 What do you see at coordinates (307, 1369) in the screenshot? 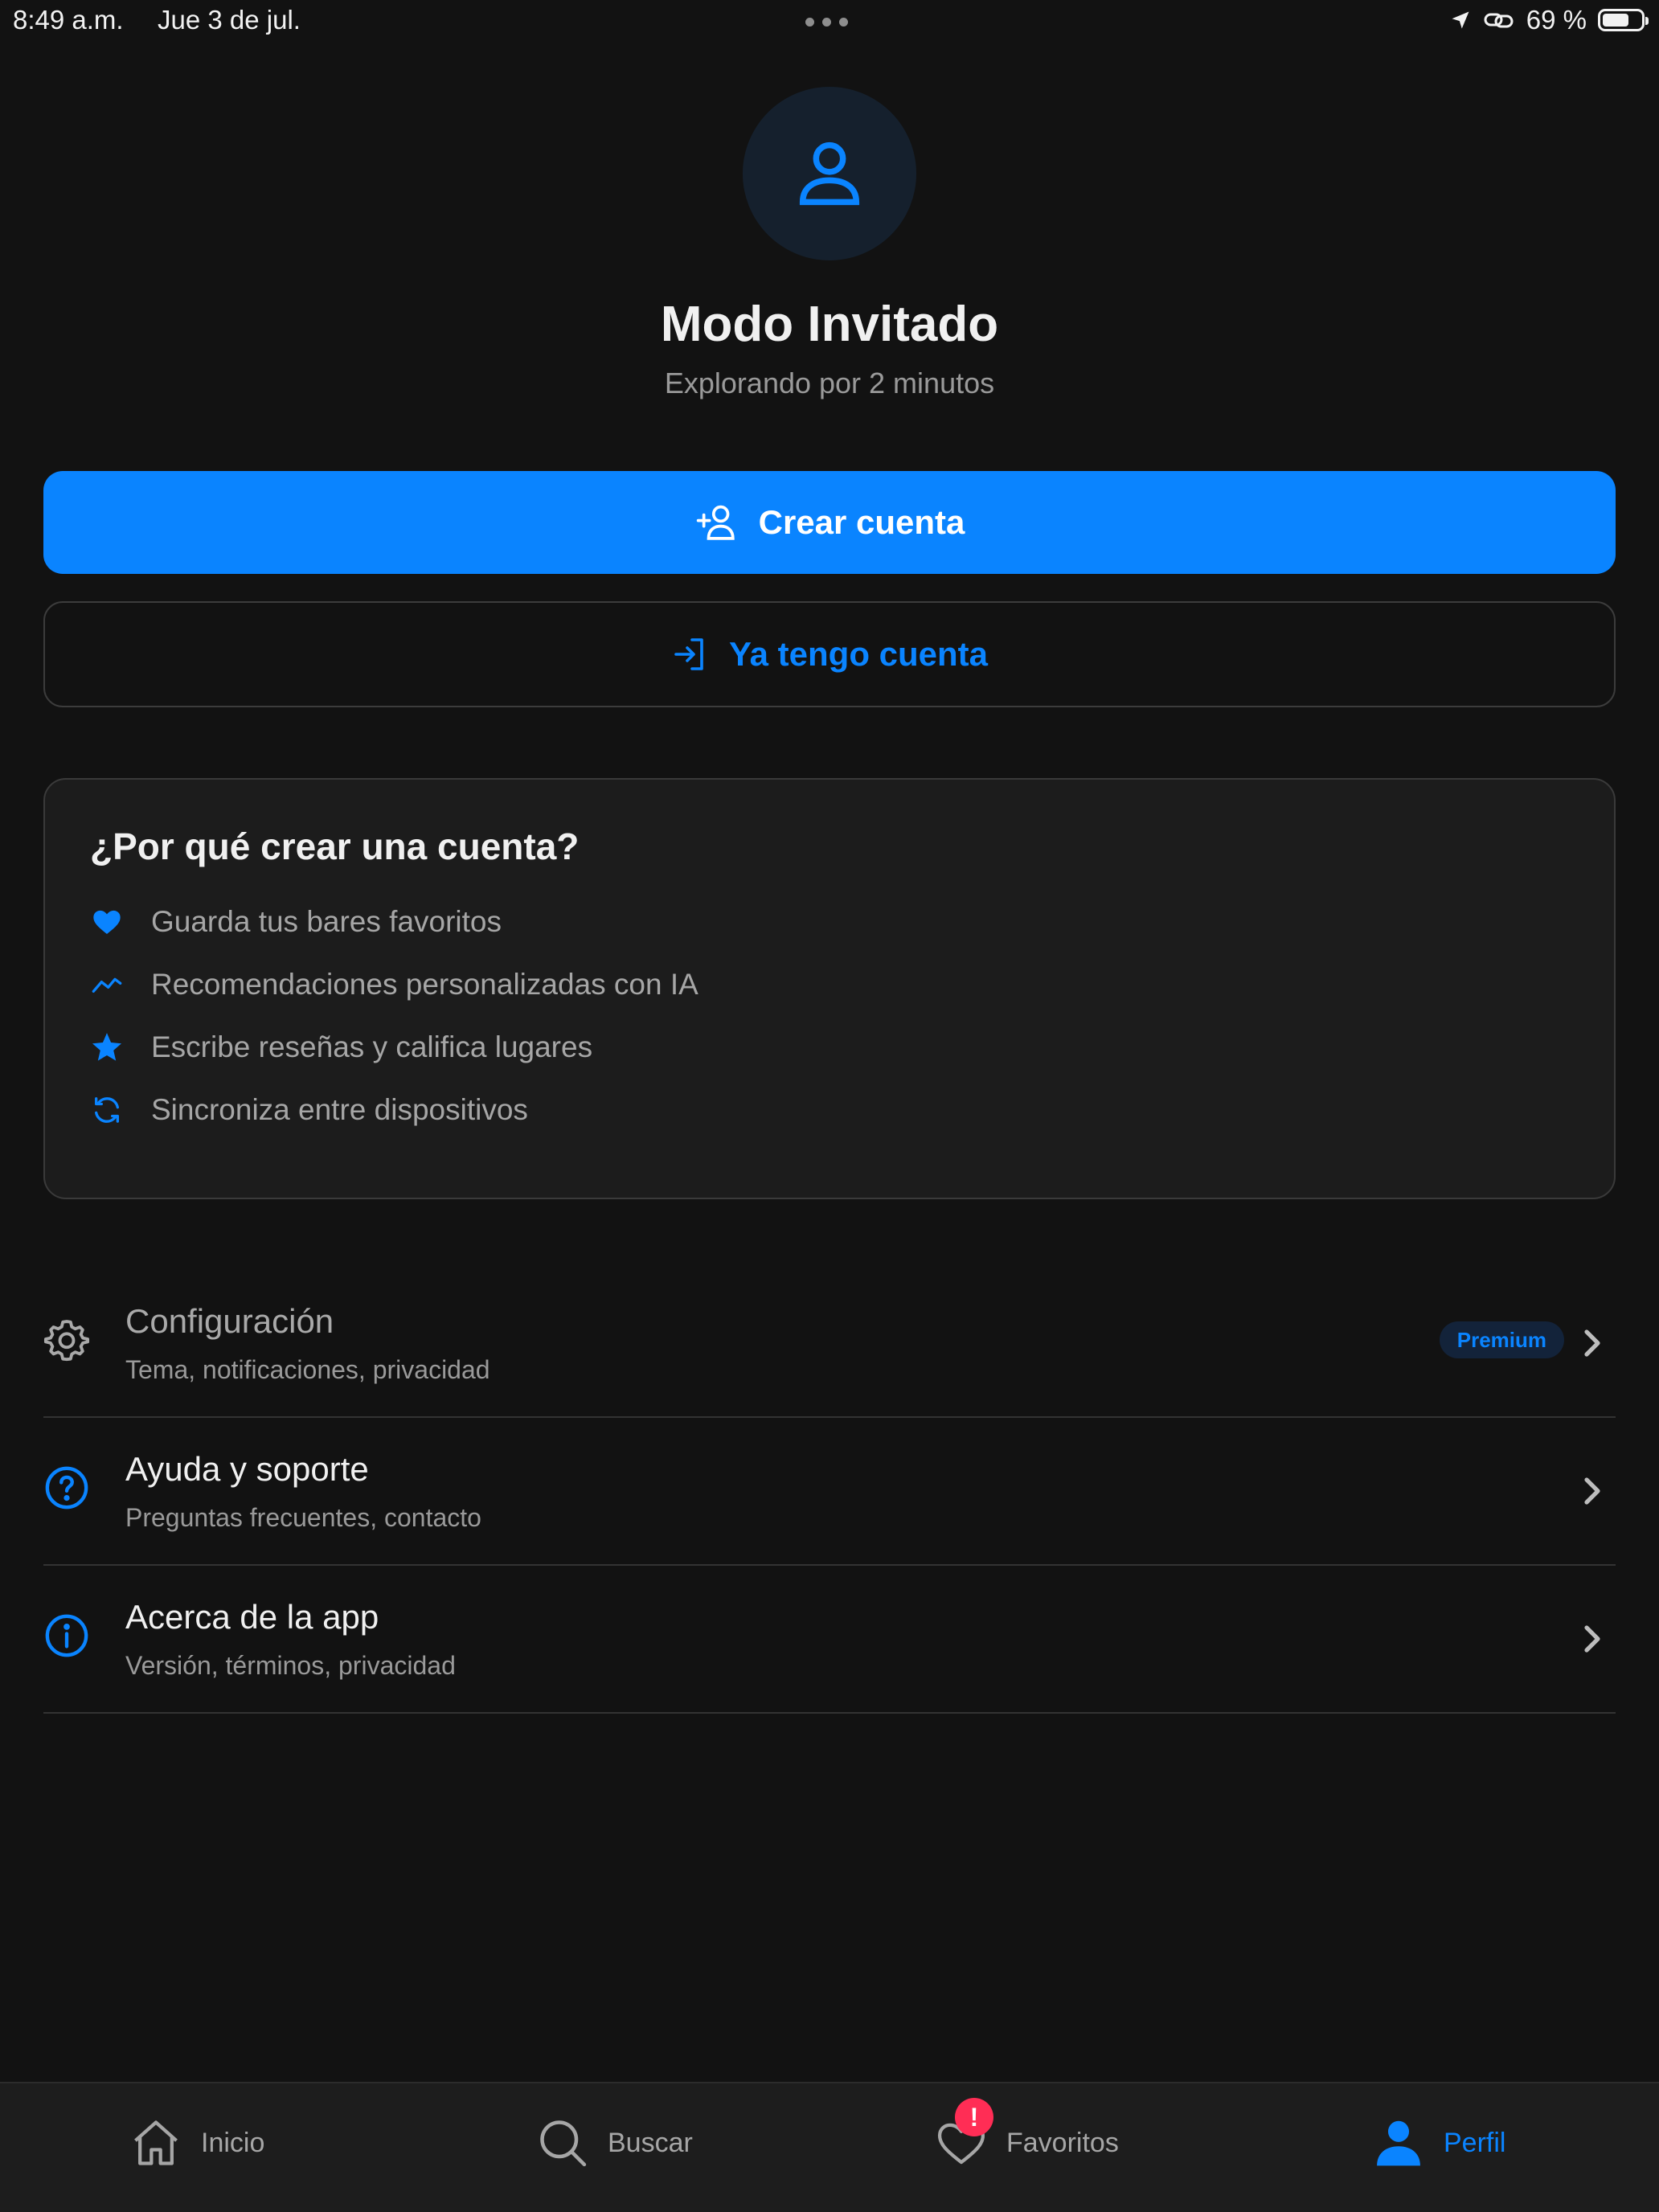
I see `row-description: Tema, notificaciones, privacidad` at bounding box center [307, 1369].